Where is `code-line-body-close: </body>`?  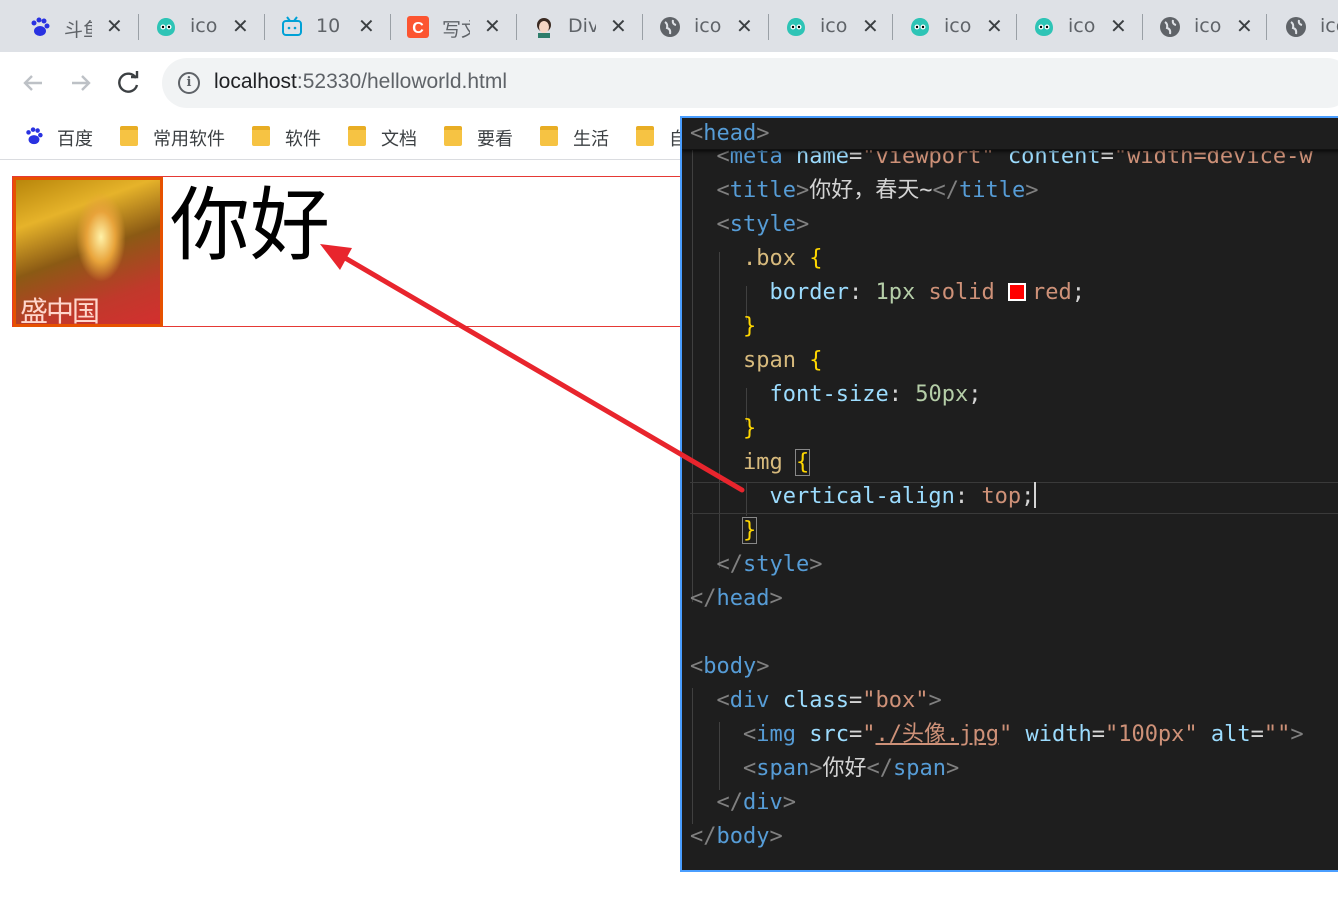 code-line-body-close: </body> is located at coordinates (736, 836).